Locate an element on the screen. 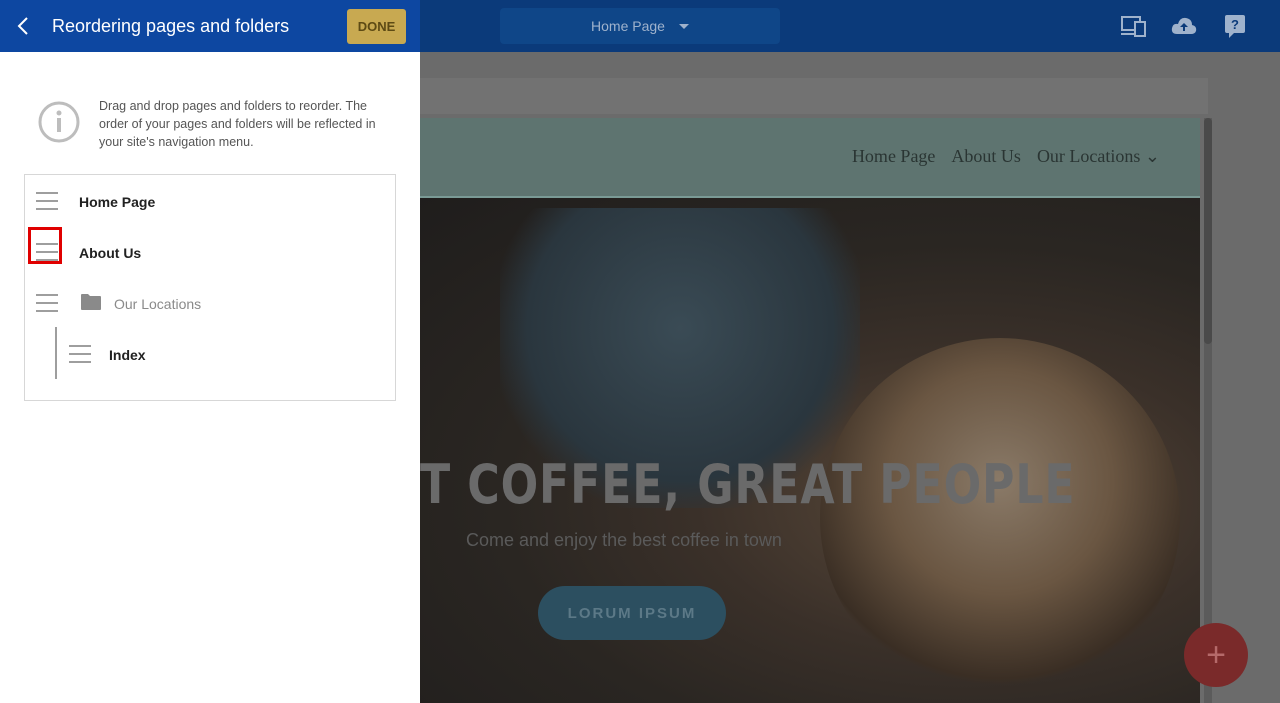 The width and height of the screenshot is (1280, 703). list-item-label: Our Locations is located at coordinates (158, 304).